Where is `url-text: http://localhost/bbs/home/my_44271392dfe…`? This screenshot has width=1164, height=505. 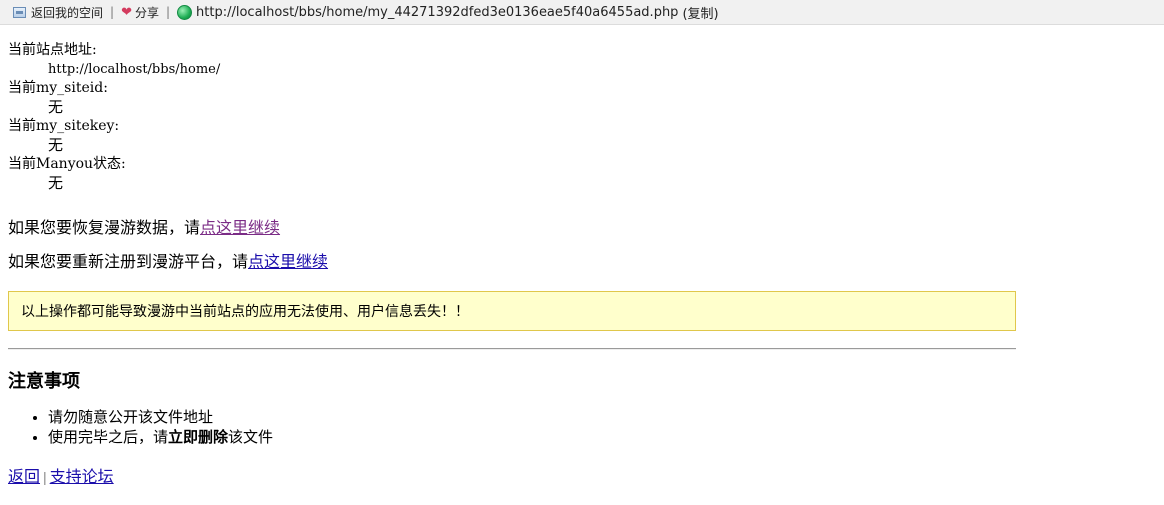
url-text: http://localhost/bbs/home/my_44271392dfe… is located at coordinates (437, 12).